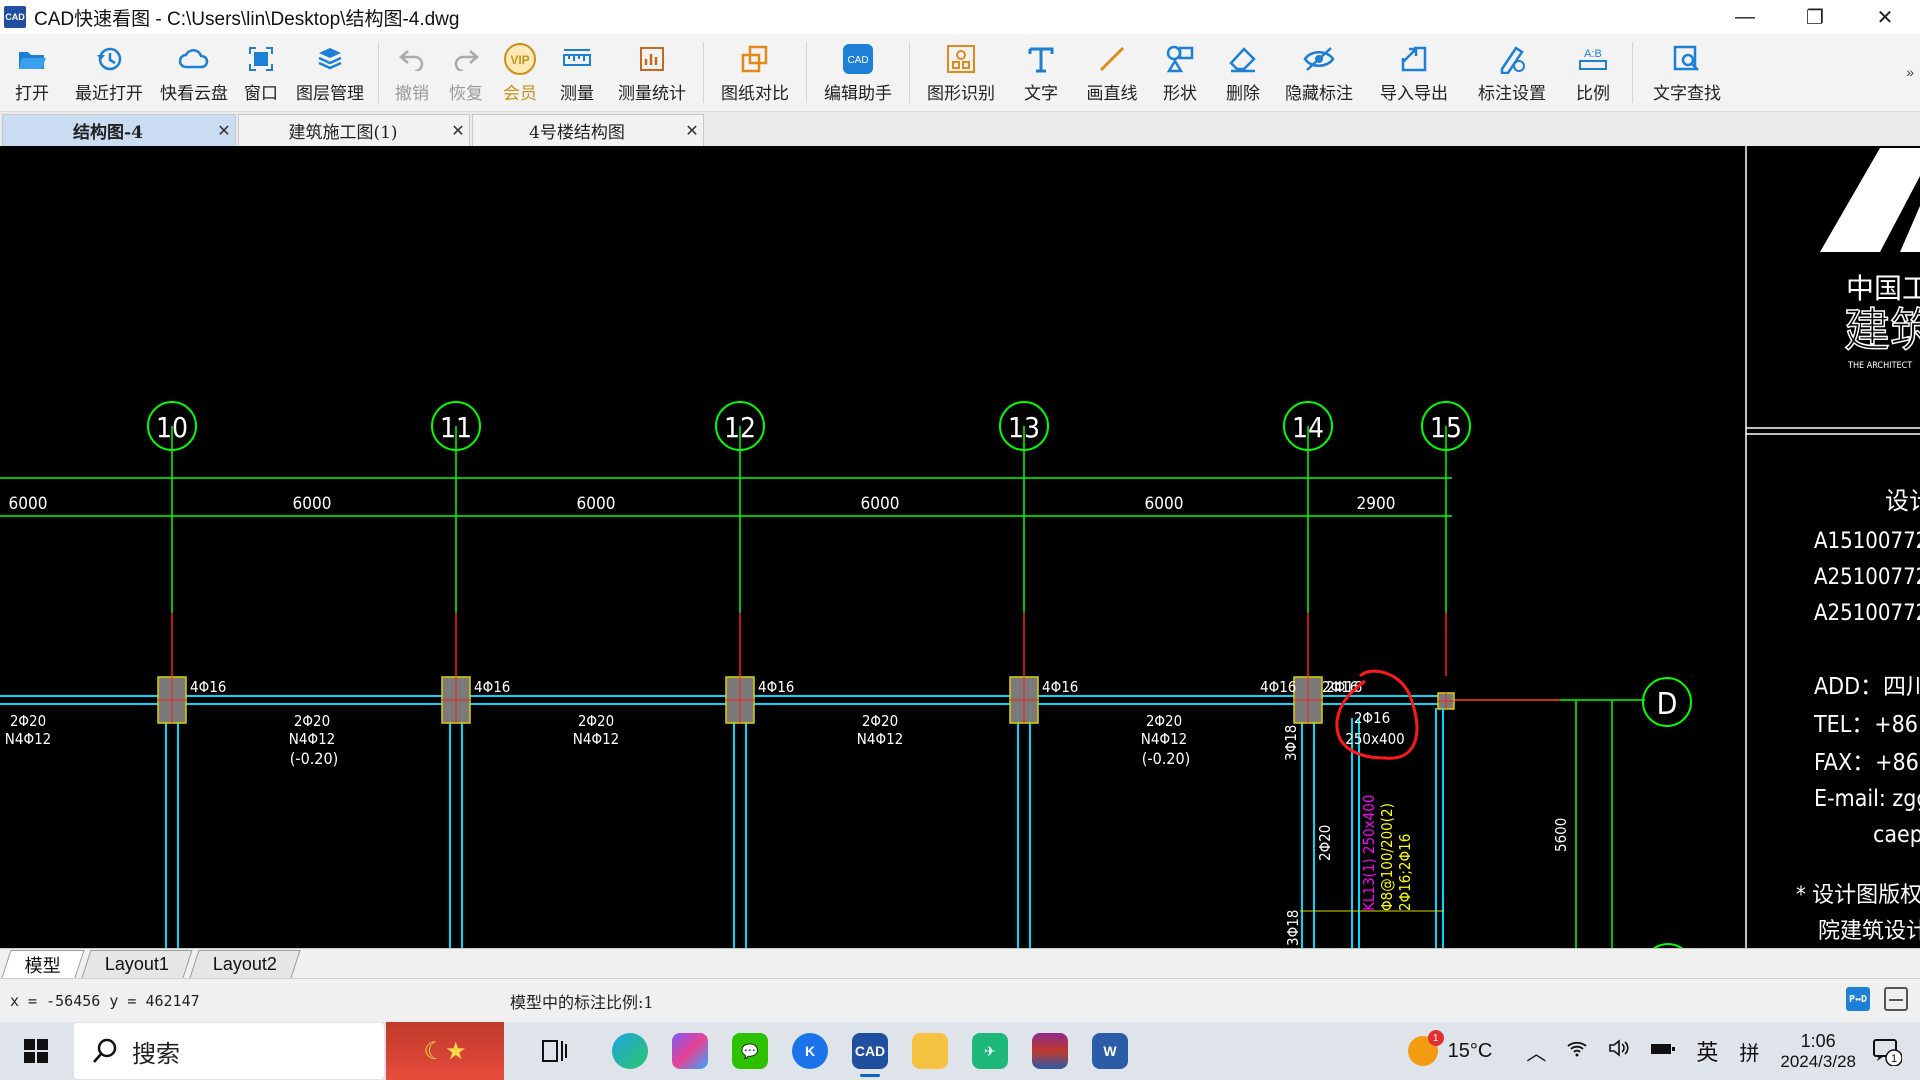 This screenshot has width=1920, height=1080. Describe the element at coordinates (1910, 72) in the screenshot. I see `ribbon-more-button: »` at that location.